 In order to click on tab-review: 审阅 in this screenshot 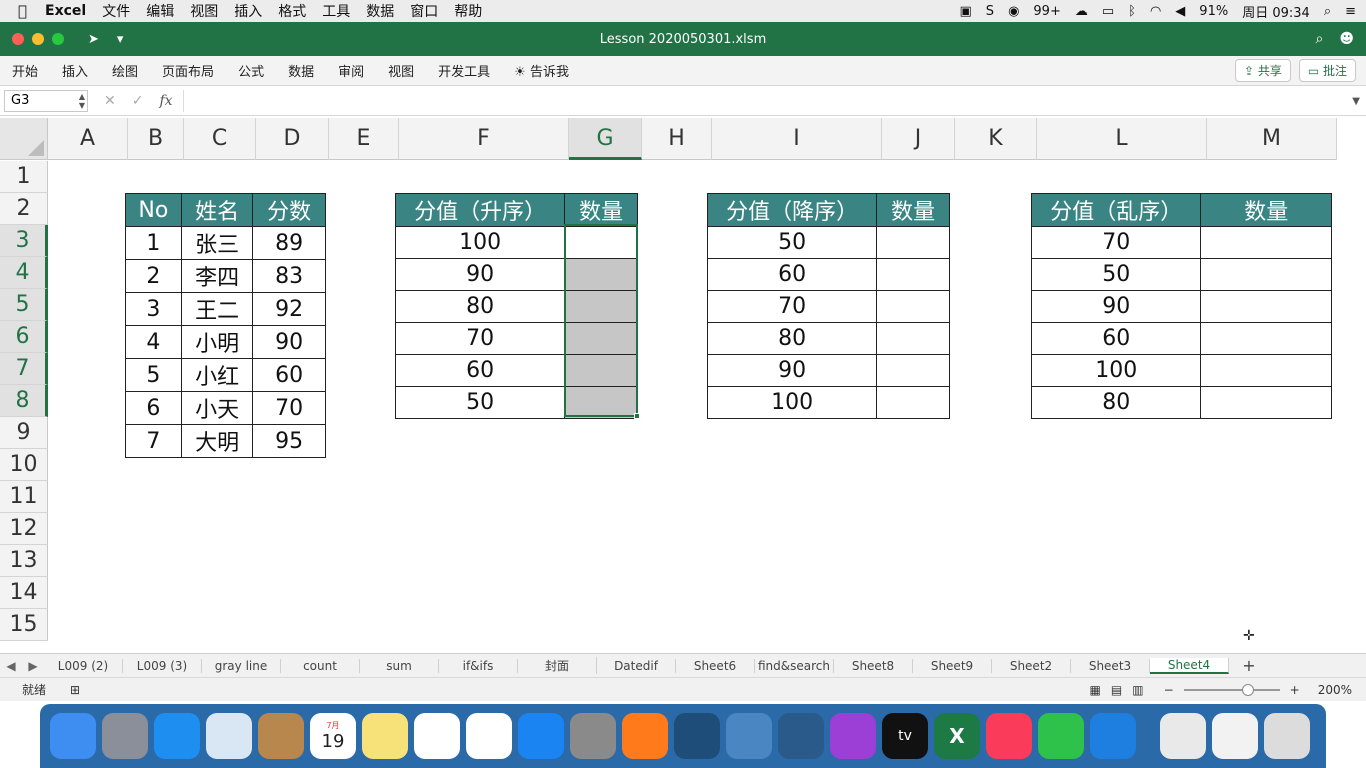, I will do `click(351, 70)`.